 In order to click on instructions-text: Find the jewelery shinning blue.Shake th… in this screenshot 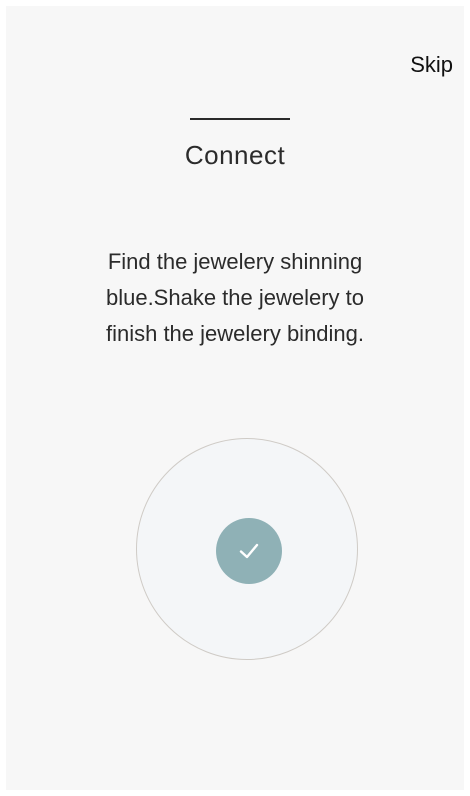, I will do `click(235, 298)`.